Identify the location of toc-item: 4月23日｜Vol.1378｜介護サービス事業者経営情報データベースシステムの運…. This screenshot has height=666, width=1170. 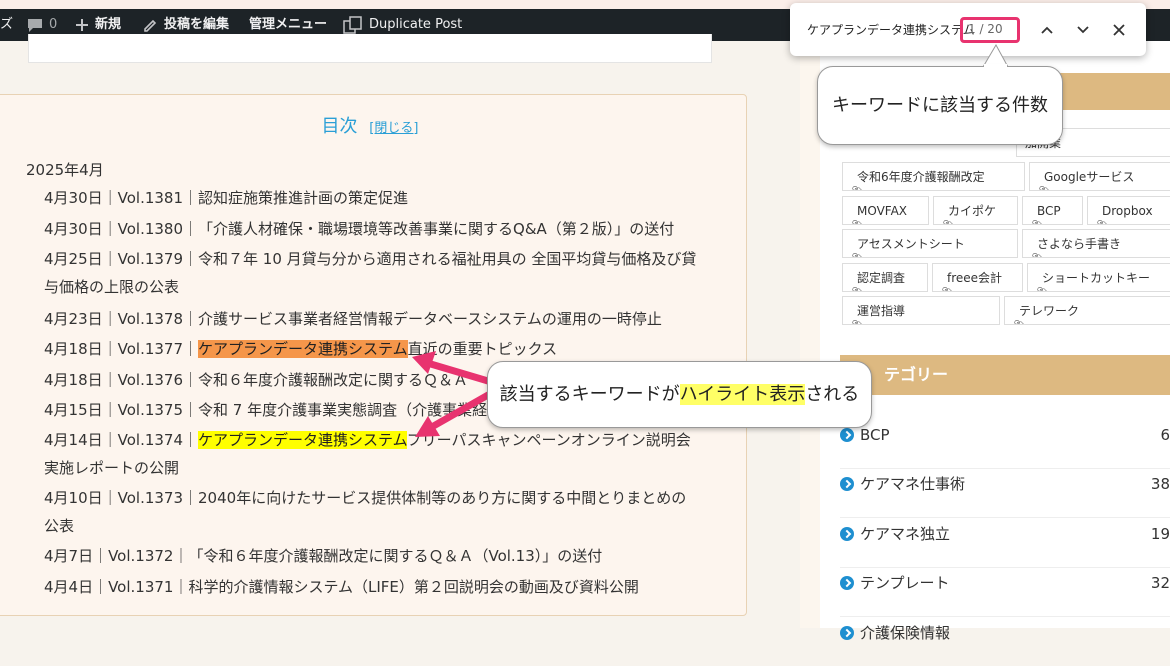
(384, 319).